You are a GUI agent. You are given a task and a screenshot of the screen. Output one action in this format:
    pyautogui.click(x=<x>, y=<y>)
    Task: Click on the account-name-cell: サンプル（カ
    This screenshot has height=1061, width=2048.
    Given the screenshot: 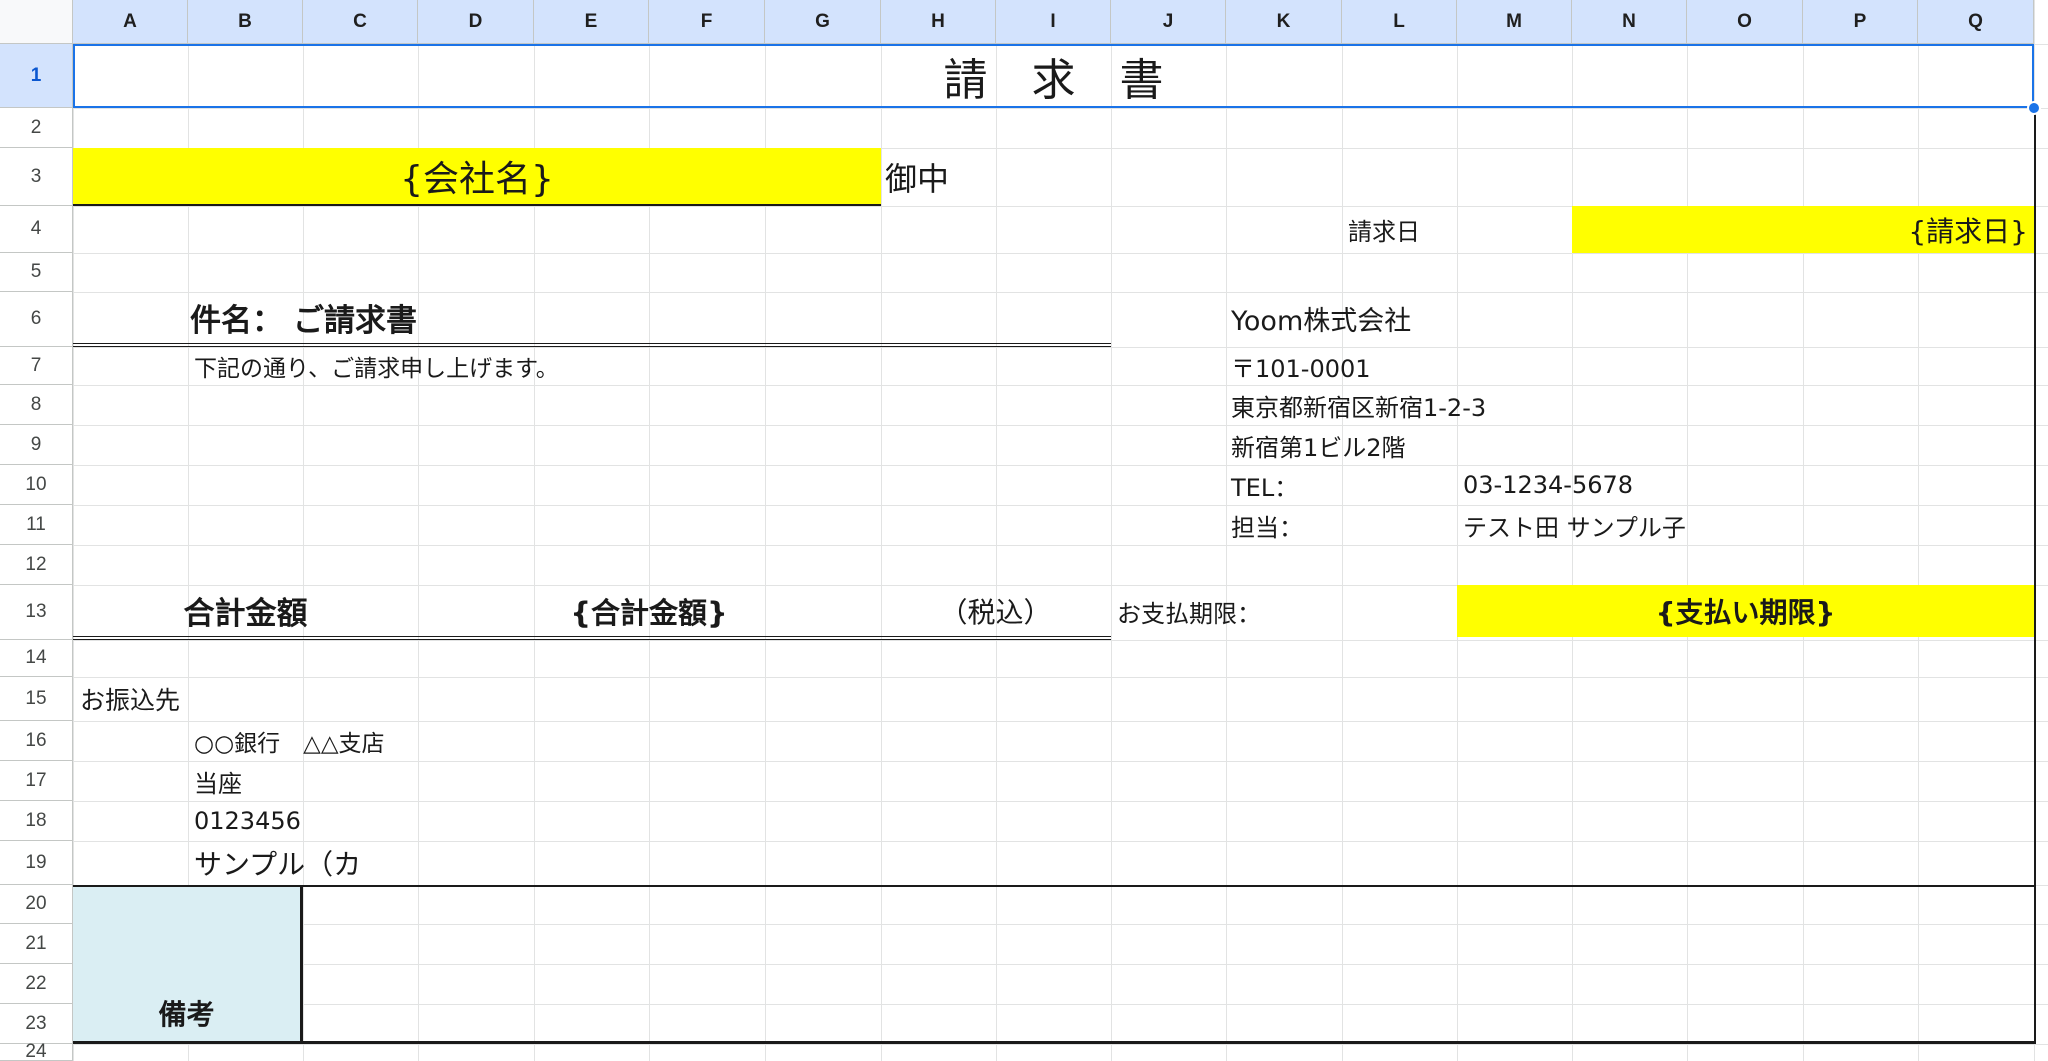 What is the action you would take?
    pyautogui.click(x=338, y=863)
    